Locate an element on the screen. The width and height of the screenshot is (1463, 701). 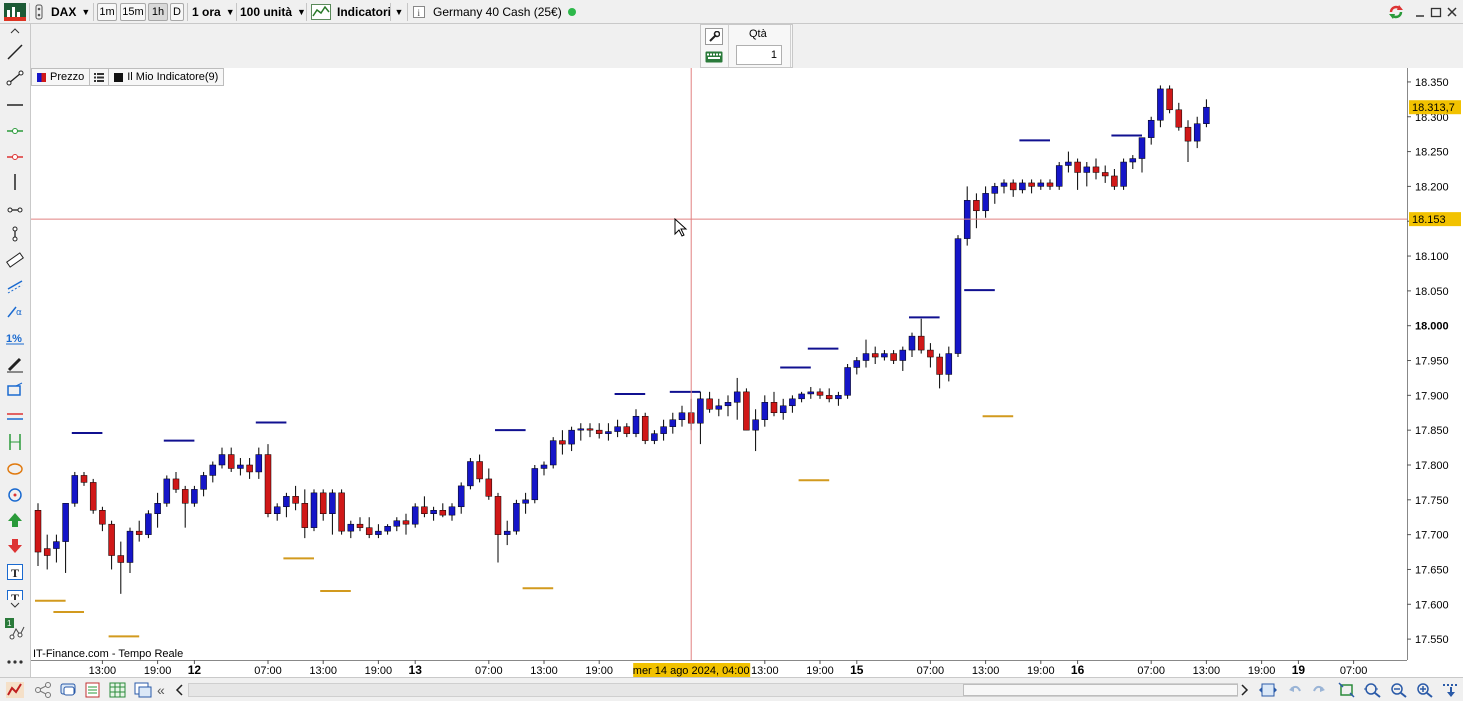
scroll-right-icon is located at coordinates (1246, 690).